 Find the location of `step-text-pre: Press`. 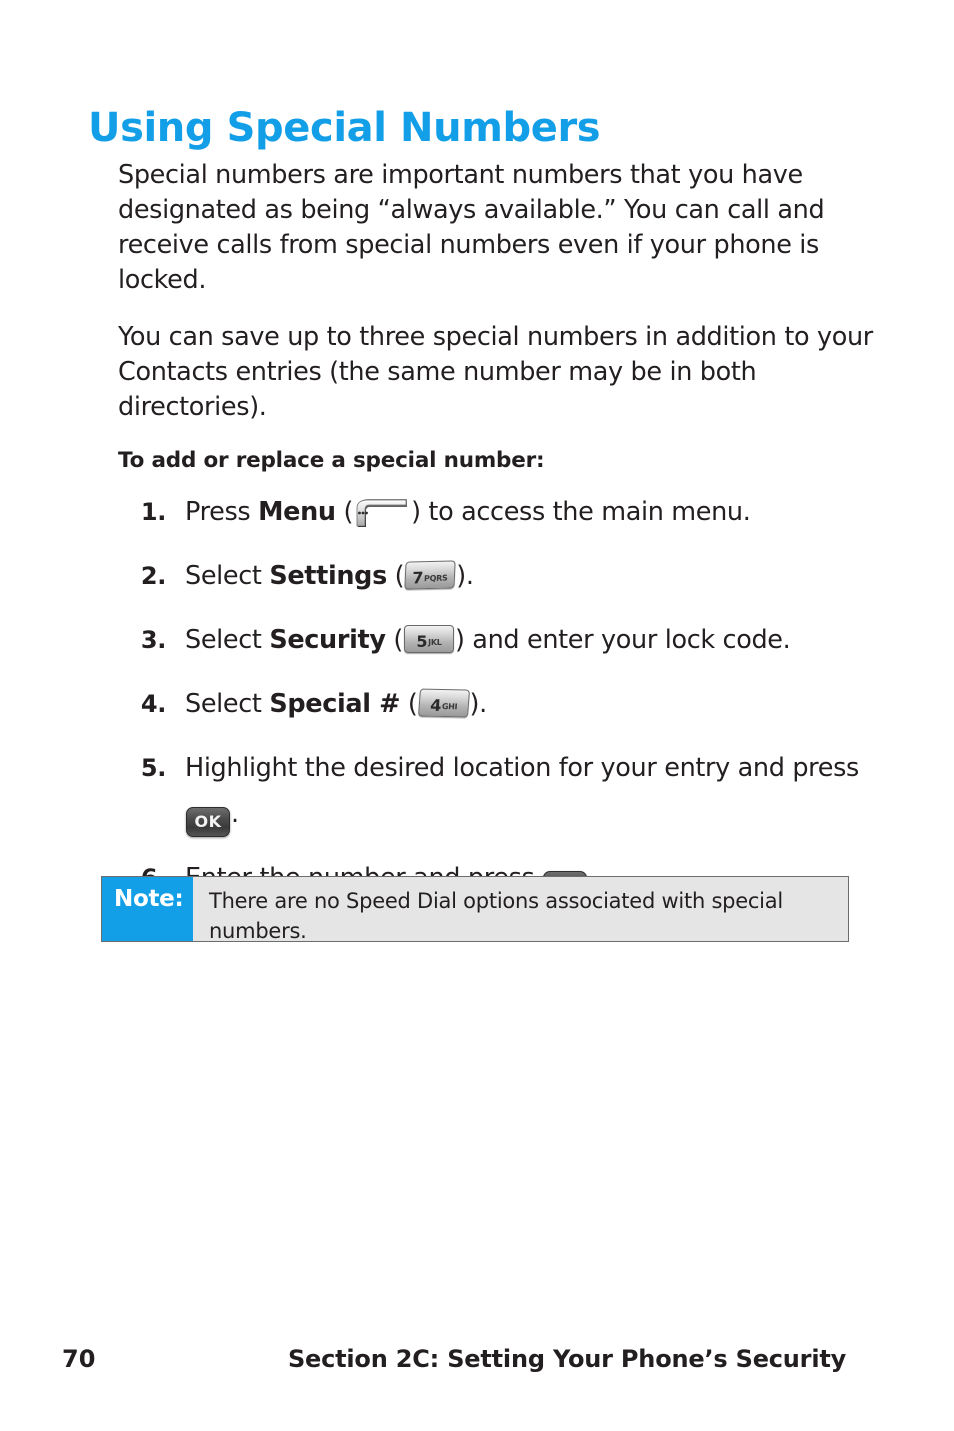

step-text-pre: Press is located at coordinates (222, 512).